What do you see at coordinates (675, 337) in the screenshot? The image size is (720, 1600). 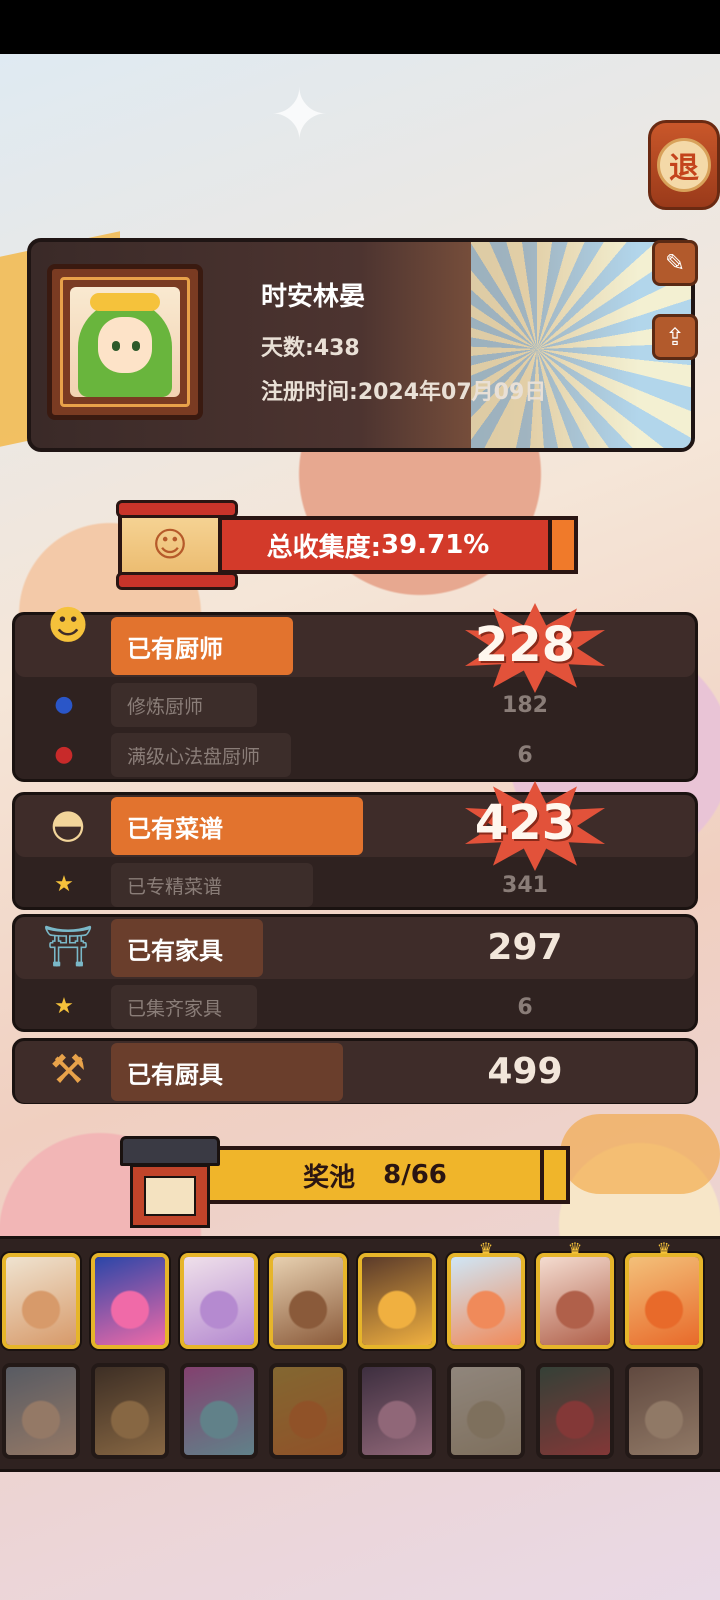 I see `share-icon: ⇪` at bounding box center [675, 337].